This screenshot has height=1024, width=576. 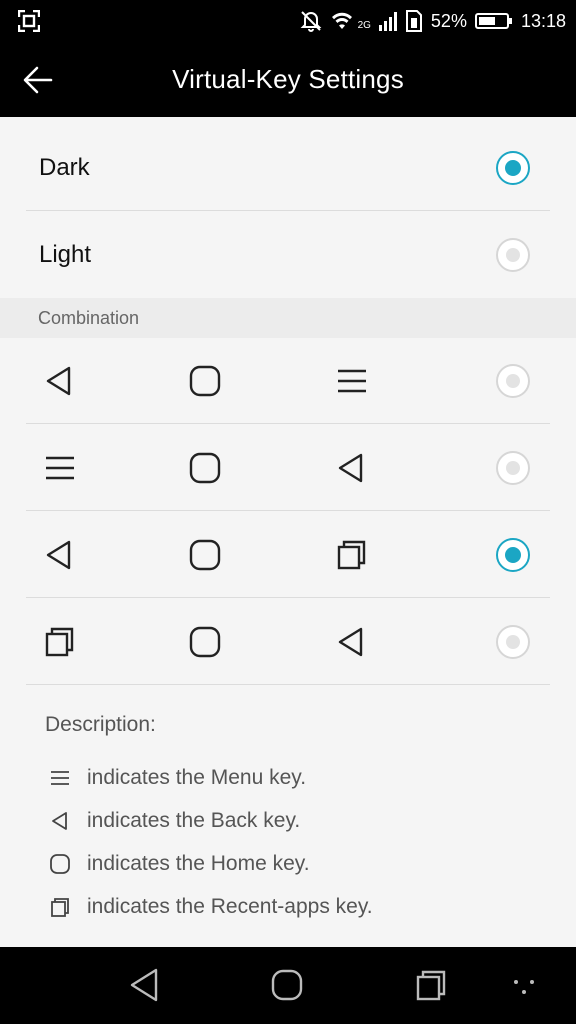 I want to click on theme-option-dark: Dark, so click(x=288, y=168).